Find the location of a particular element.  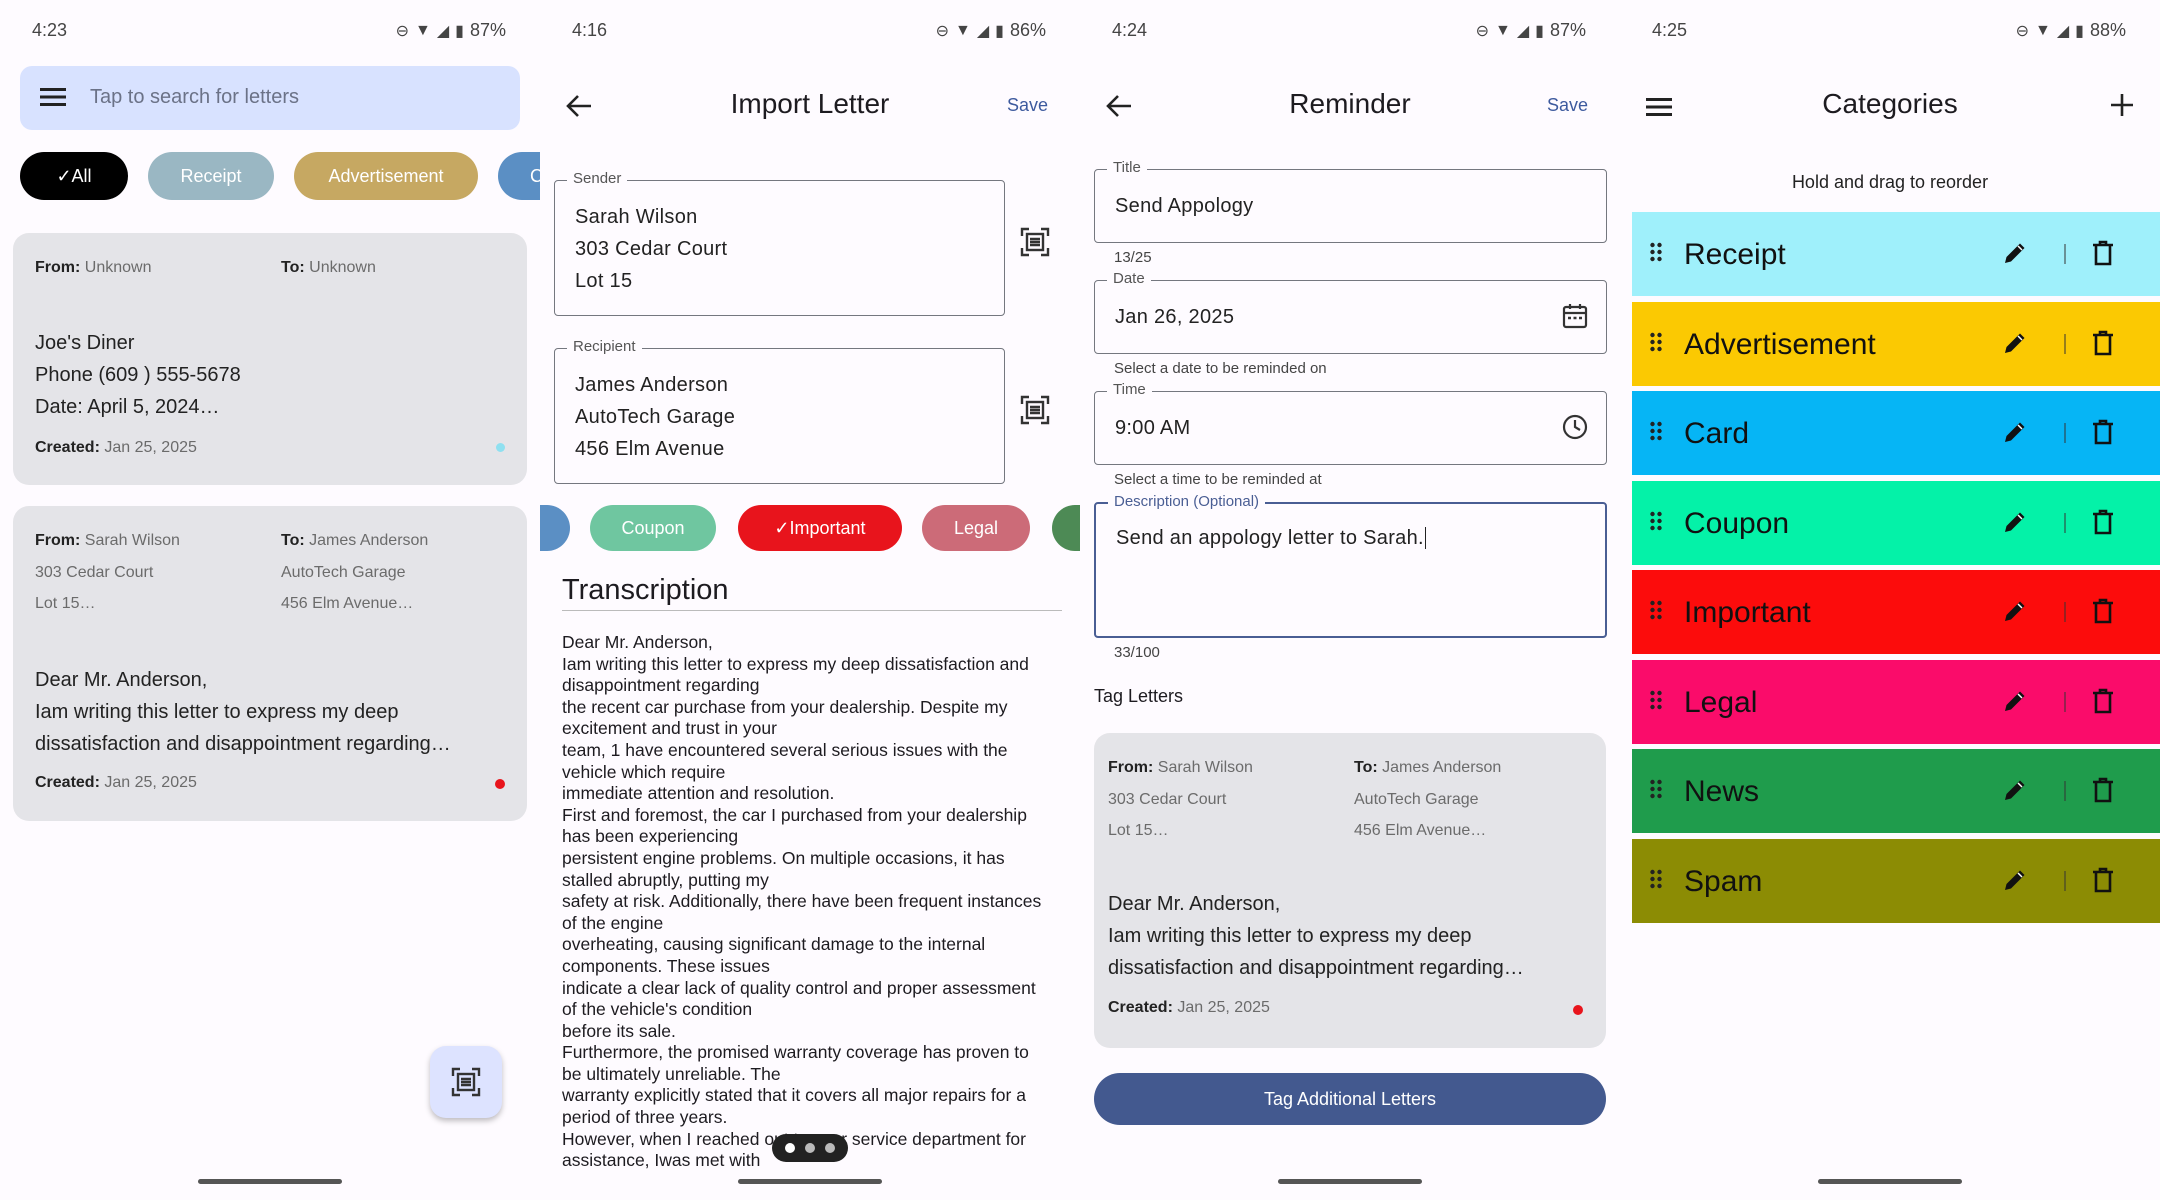

search-bar: Tap to search for letters is located at coordinates (270, 98).